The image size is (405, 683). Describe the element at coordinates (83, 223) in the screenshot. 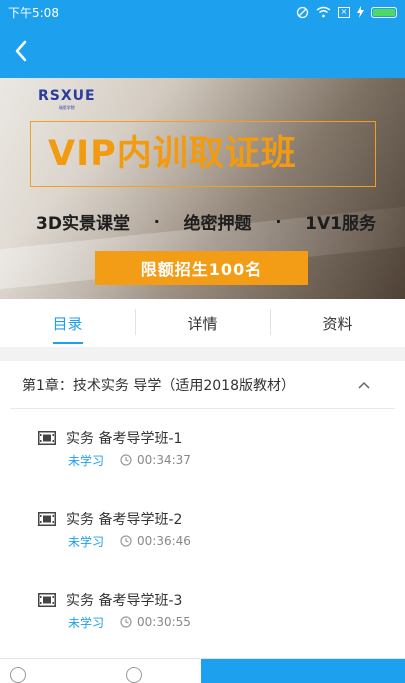

I see `banner-feature-1: 3D实景课堂` at that location.